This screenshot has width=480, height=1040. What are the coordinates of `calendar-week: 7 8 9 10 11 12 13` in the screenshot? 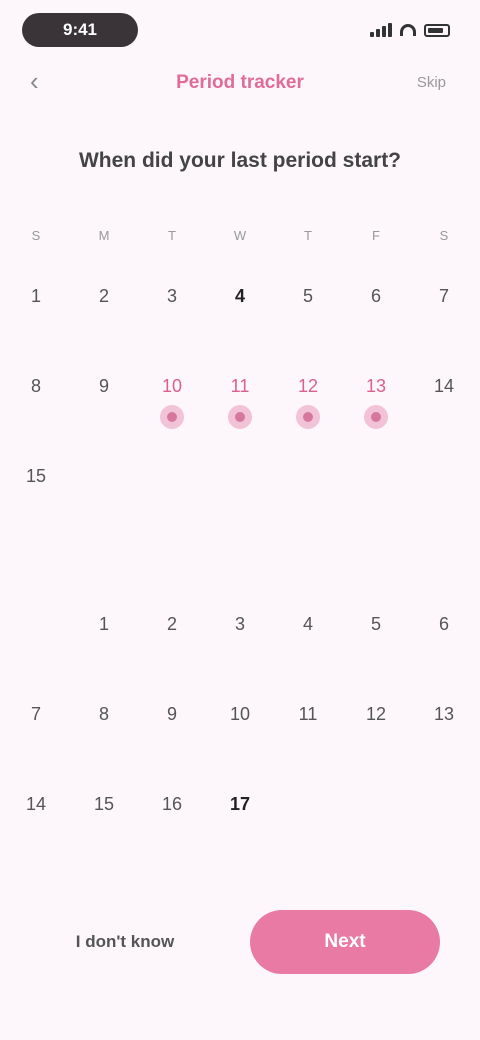 It's located at (240, 745).